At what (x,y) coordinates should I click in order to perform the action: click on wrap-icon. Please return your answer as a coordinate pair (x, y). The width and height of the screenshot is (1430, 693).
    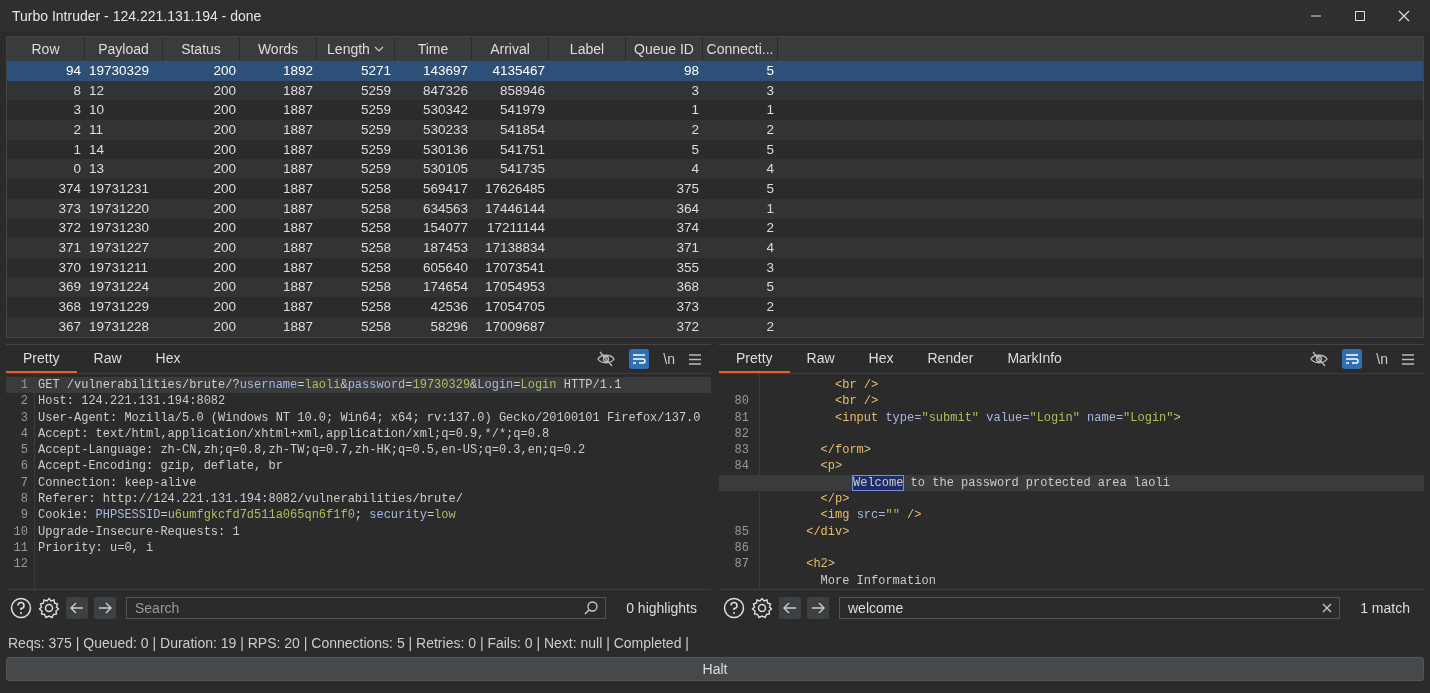
    Looking at the image, I should click on (639, 359).